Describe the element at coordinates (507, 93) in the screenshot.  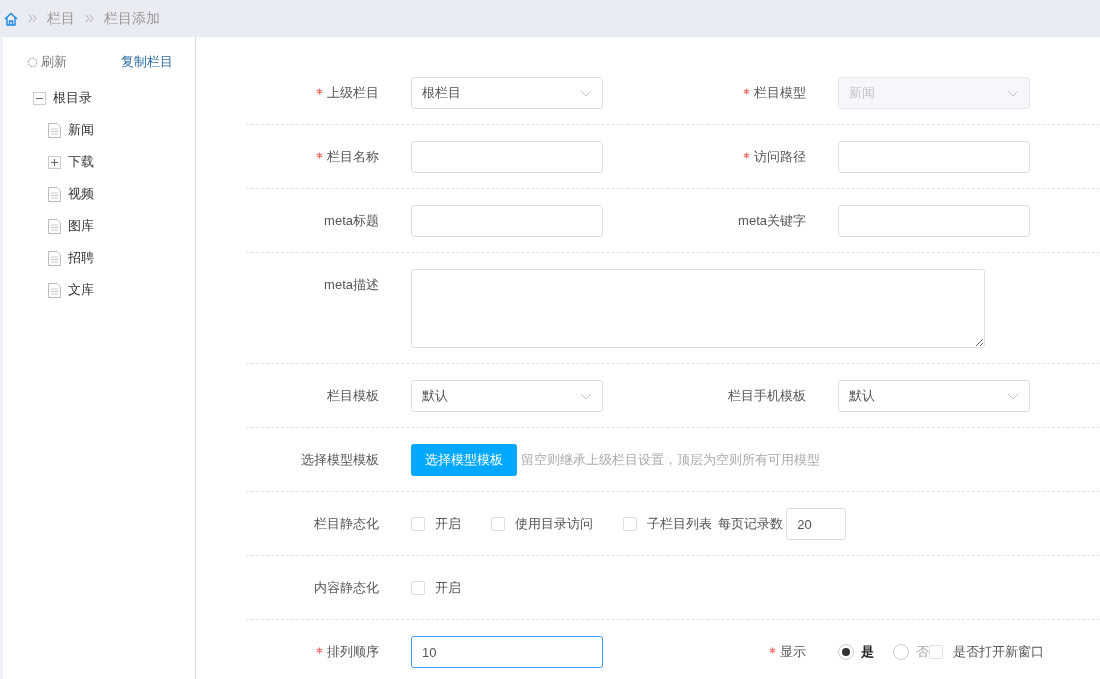
I see `select-field: 根栏目` at that location.